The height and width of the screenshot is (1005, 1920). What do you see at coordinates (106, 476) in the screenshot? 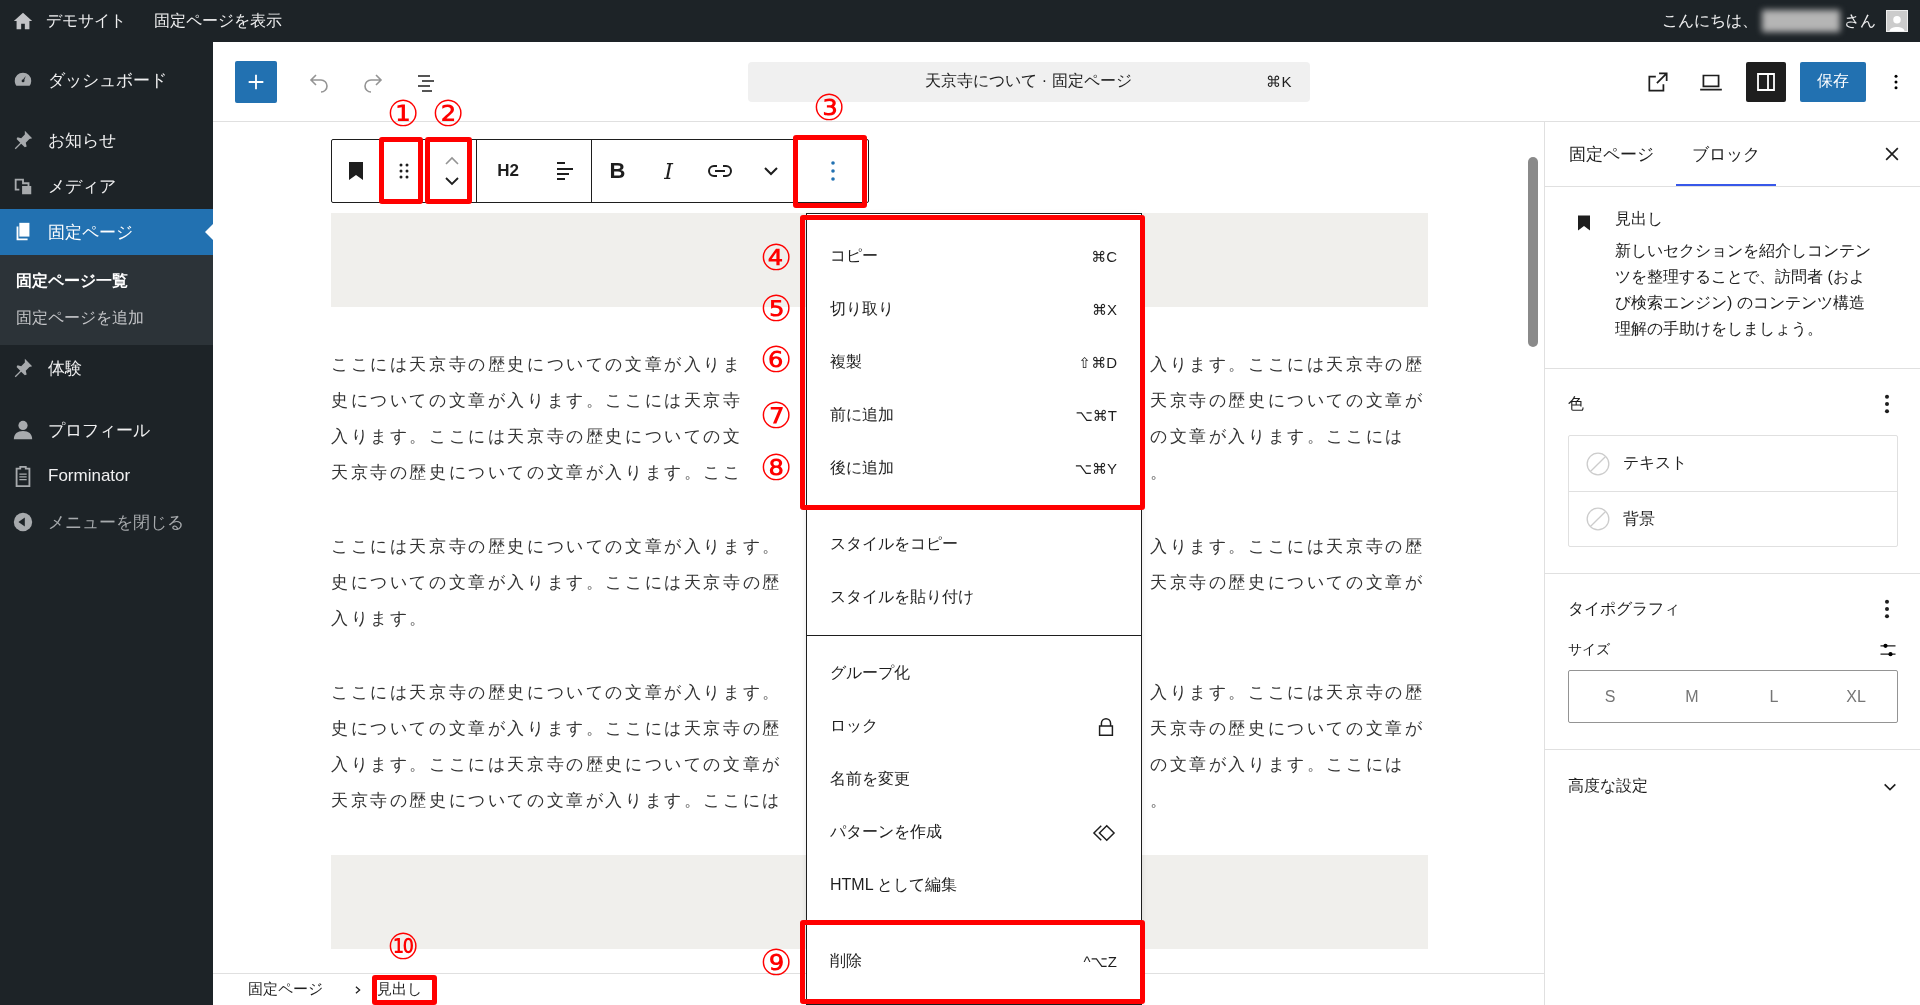
I see `sidebar-item: Forminator` at bounding box center [106, 476].